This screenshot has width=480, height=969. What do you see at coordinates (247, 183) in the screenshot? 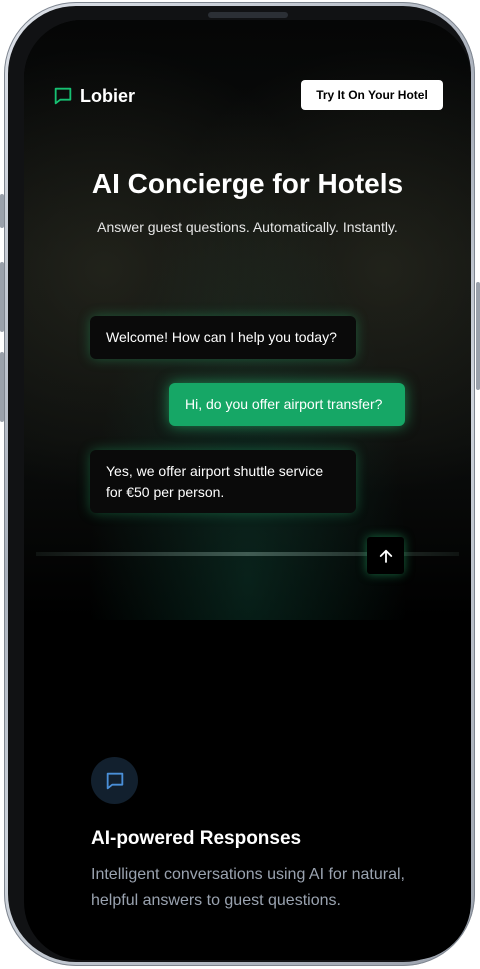
I see `page-title: AI Concierge for Hotels` at bounding box center [247, 183].